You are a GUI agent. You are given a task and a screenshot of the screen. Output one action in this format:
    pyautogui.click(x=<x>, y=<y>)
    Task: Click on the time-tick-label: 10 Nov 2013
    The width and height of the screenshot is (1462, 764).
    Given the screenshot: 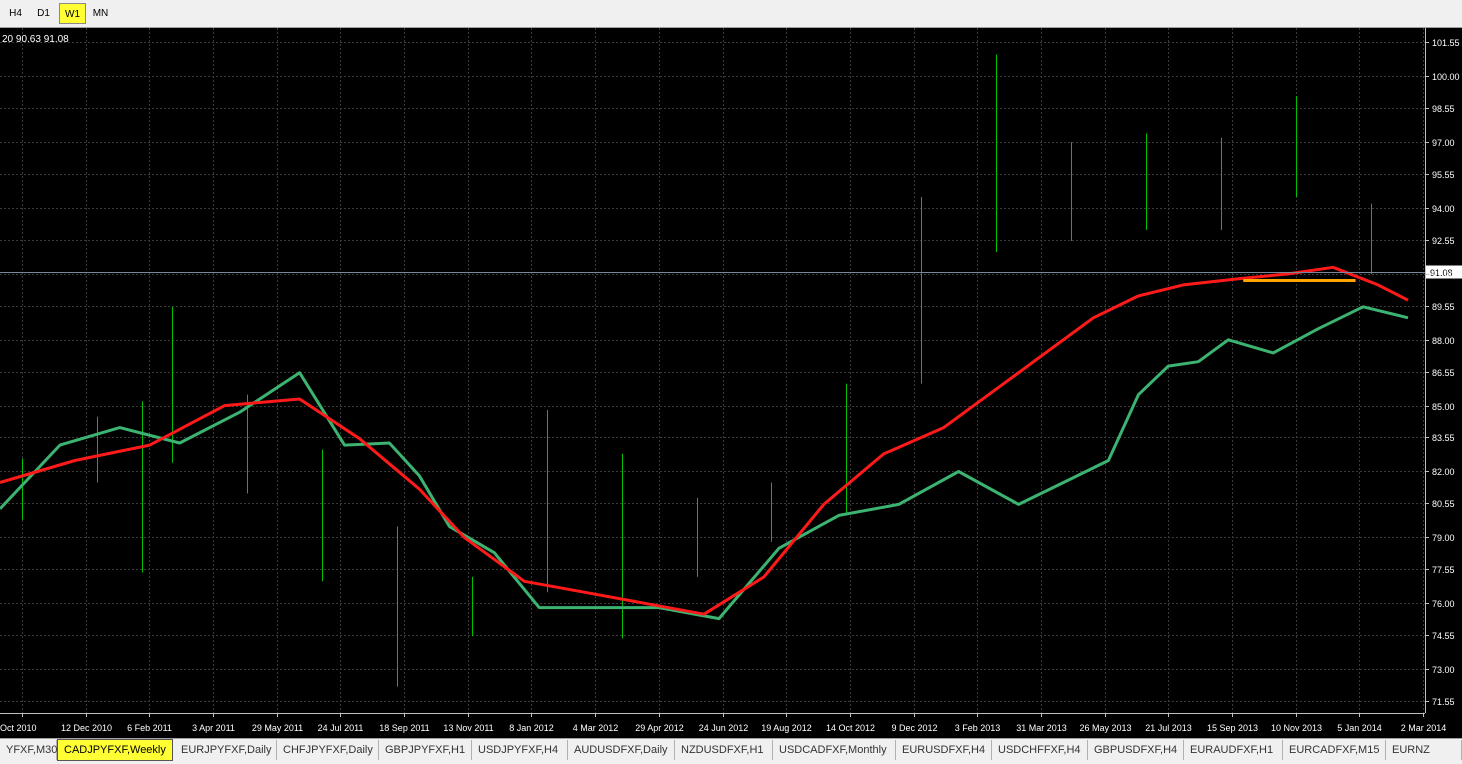 What is the action you would take?
    pyautogui.click(x=1296, y=728)
    